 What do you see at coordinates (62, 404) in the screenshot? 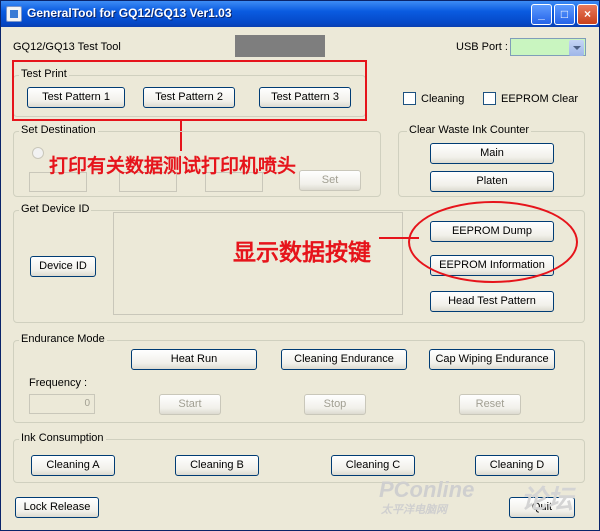
I see `frequency-input: 0` at bounding box center [62, 404].